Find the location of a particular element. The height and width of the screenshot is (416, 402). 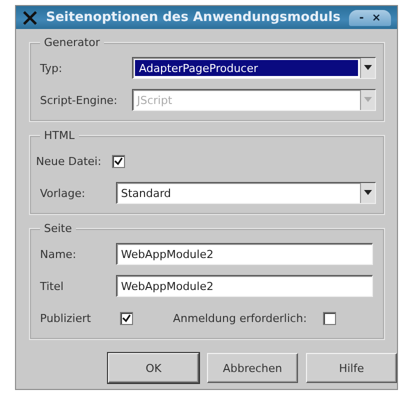

group-title: Seite is located at coordinates (58, 228).